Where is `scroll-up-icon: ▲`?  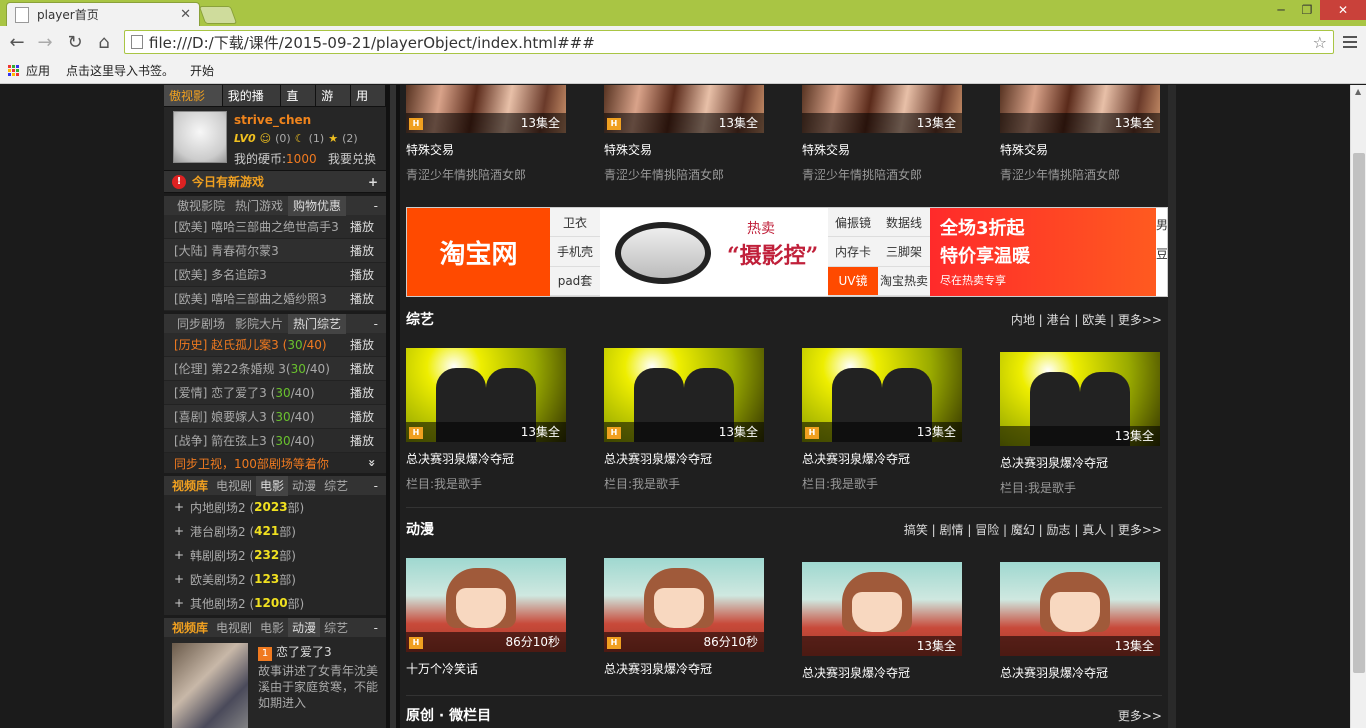 scroll-up-icon: ▲ is located at coordinates (1358, 91).